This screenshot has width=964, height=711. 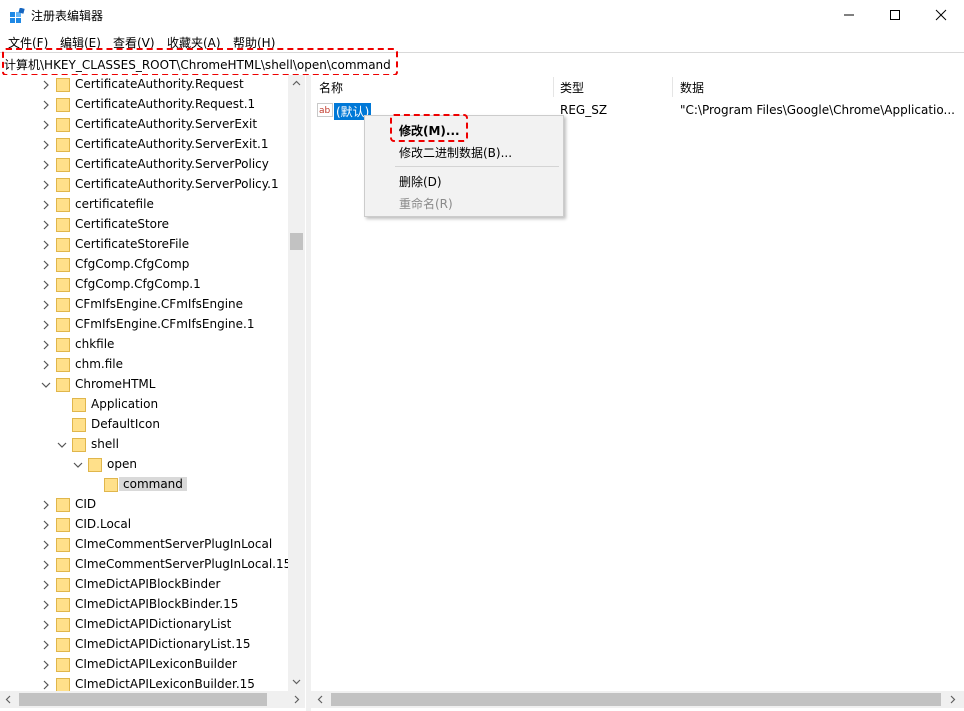 I want to click on tree-item-label: ChromeHTML, so click(x=115, y=384).